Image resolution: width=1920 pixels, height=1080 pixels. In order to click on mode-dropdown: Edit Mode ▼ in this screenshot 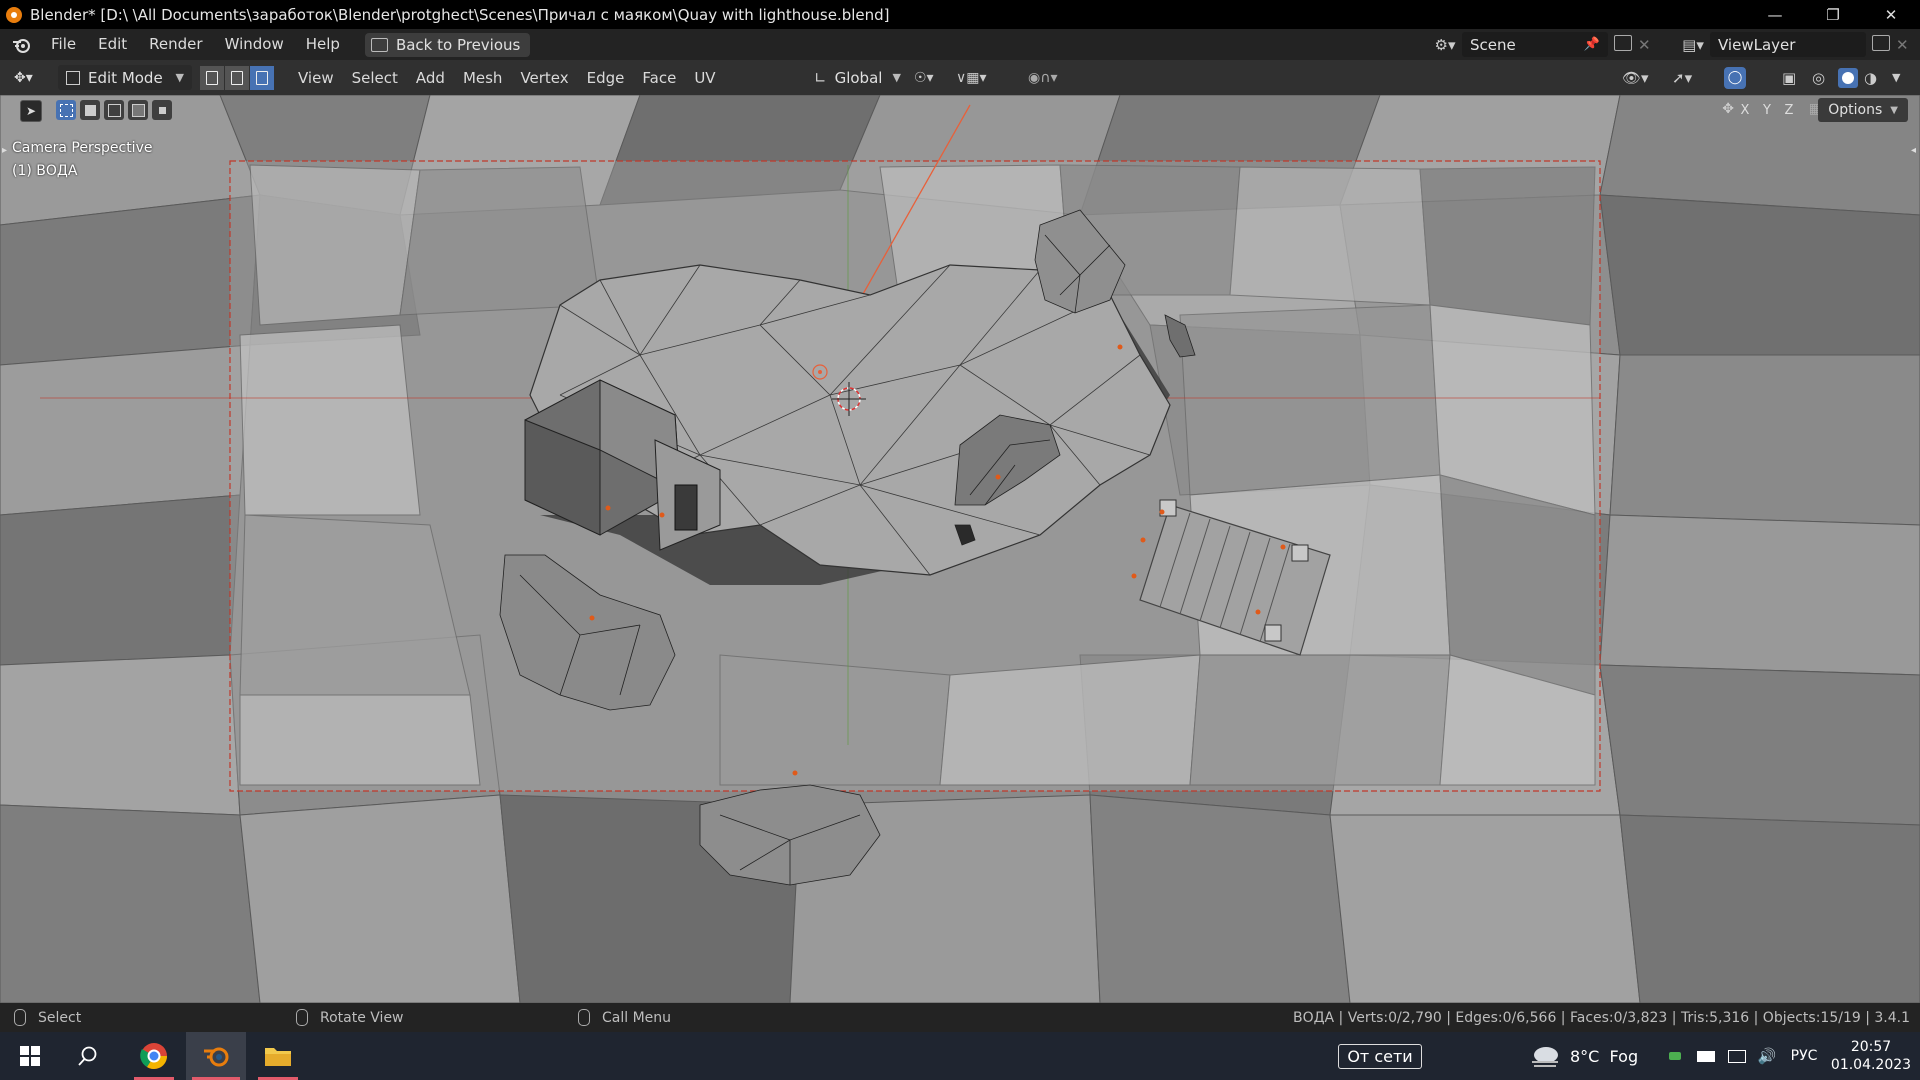, I will do `click(125, 77)`.